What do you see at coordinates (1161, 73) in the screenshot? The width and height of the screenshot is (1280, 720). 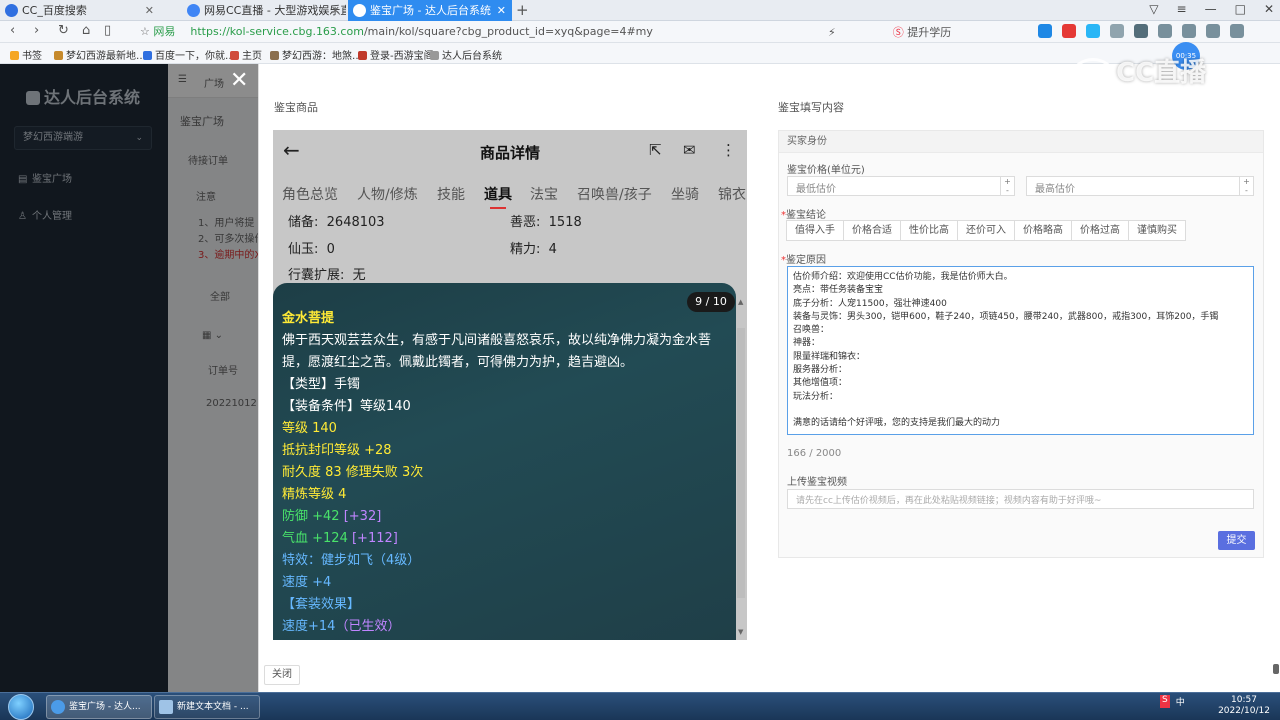 I see `watermark-text: CC直播` at bounding box center [1161, 73].